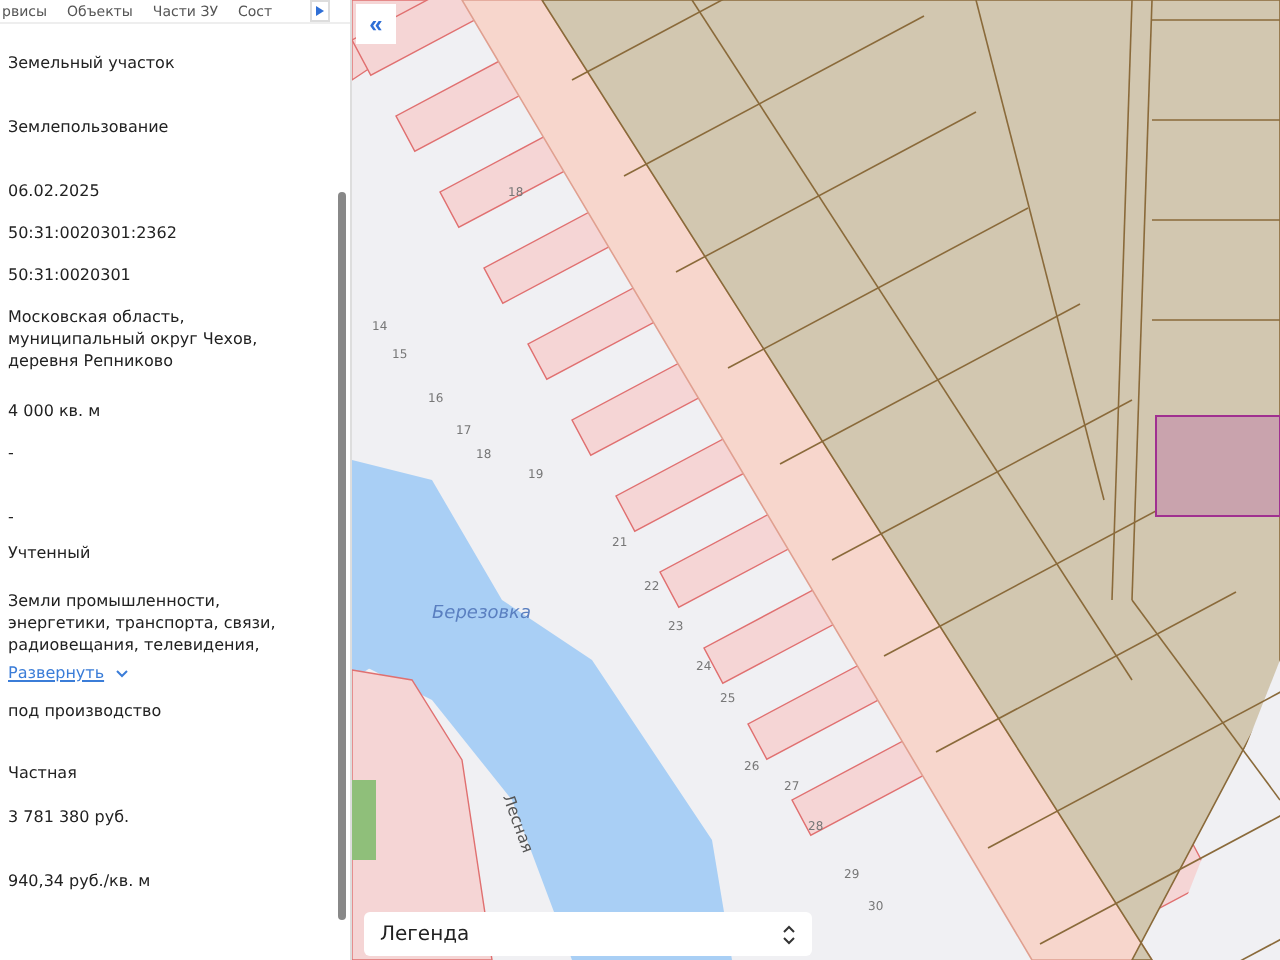  I want to click on caret-icon, so click(320, 11).